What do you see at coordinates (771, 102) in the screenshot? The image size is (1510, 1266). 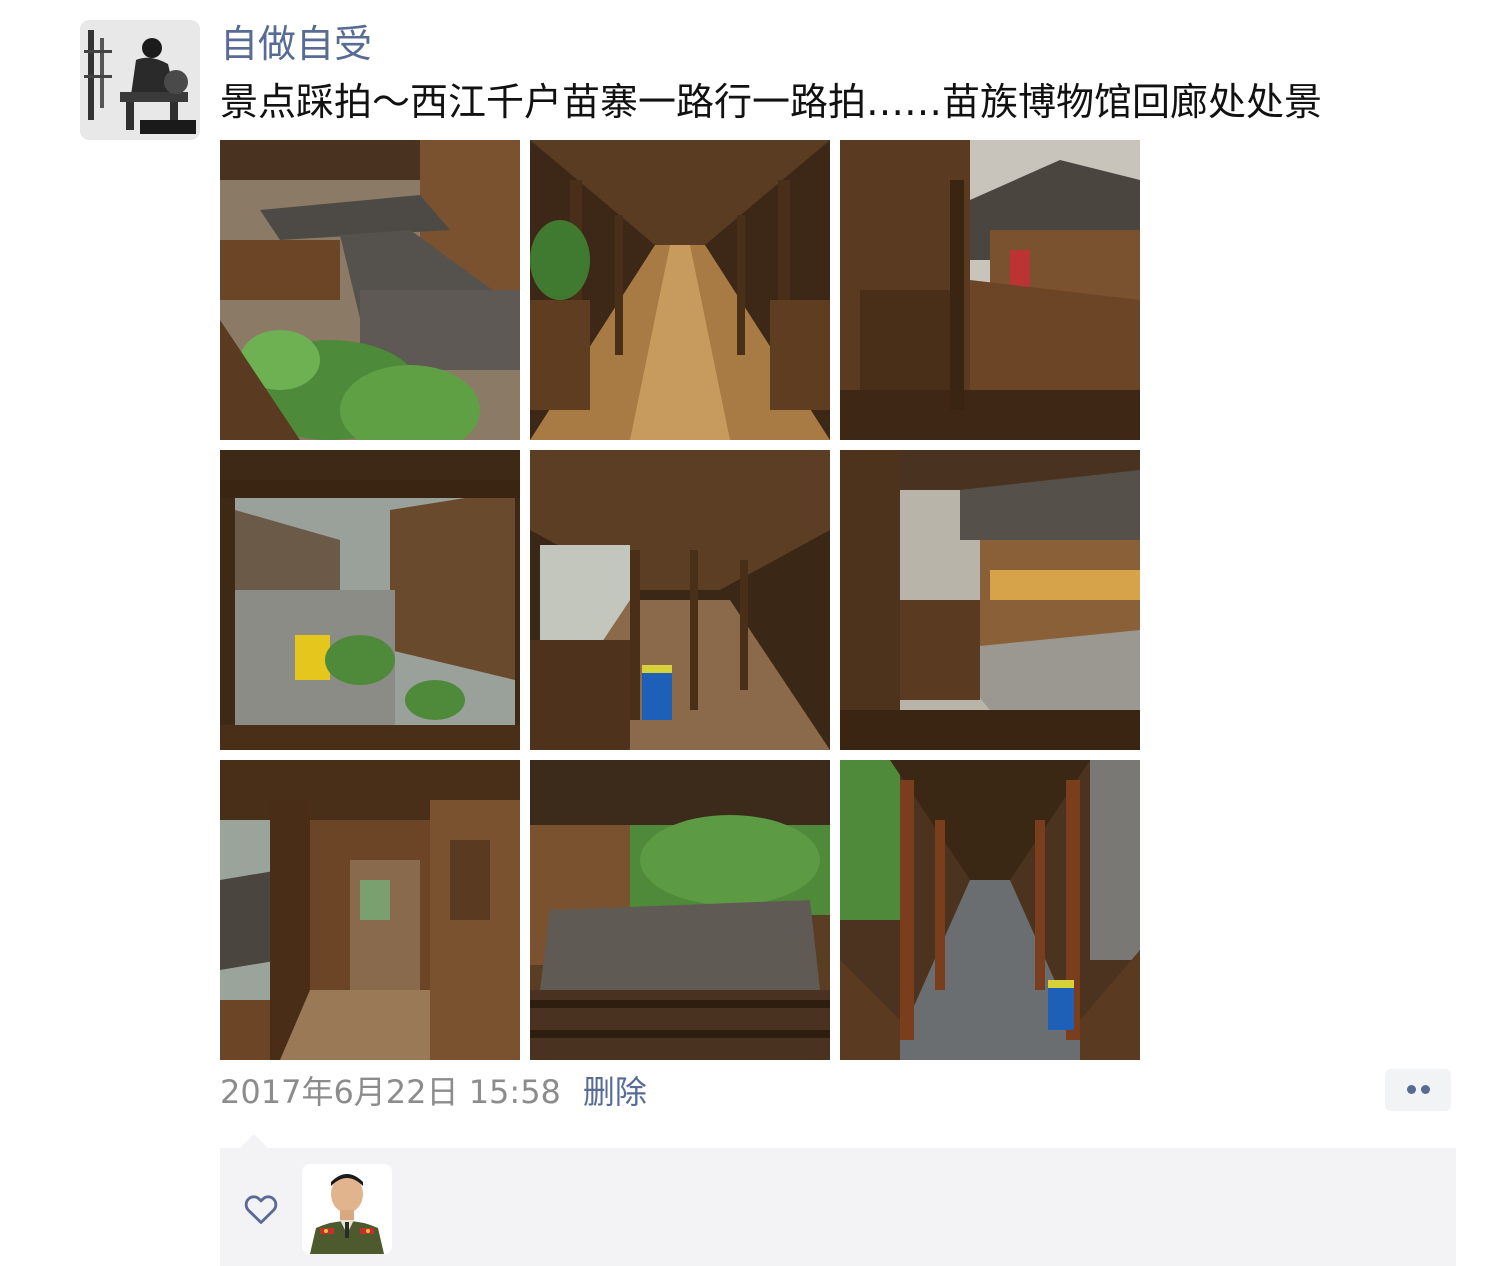 I see `post-text: 景点踩拍～西江千户苗寨一路行一路拍……苗族博物馆回廊处处景` at bounding box center [771, 102].